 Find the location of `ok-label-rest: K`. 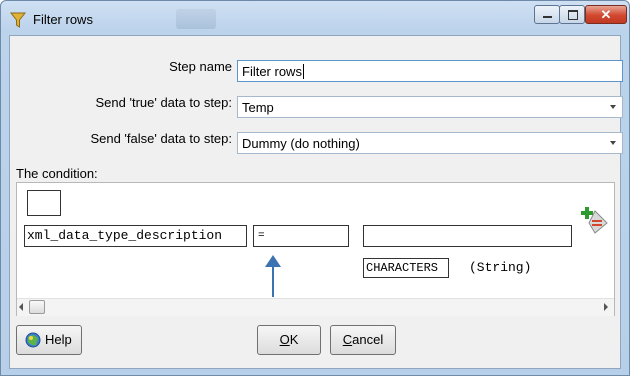

ok-label-rest: K is located at coordinates (294, 339).